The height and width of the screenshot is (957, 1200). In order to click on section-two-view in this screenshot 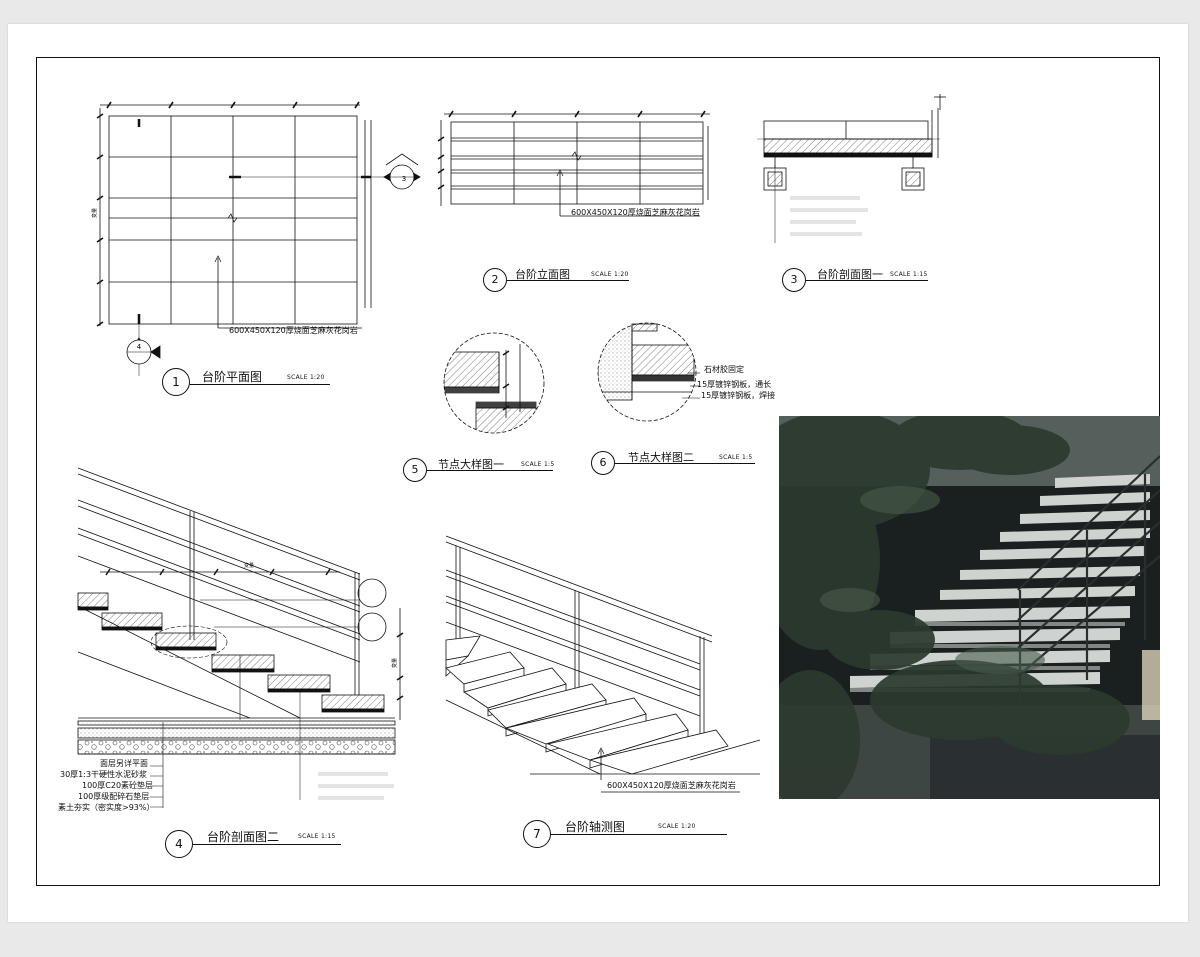, I will do `click(240, 637)`.